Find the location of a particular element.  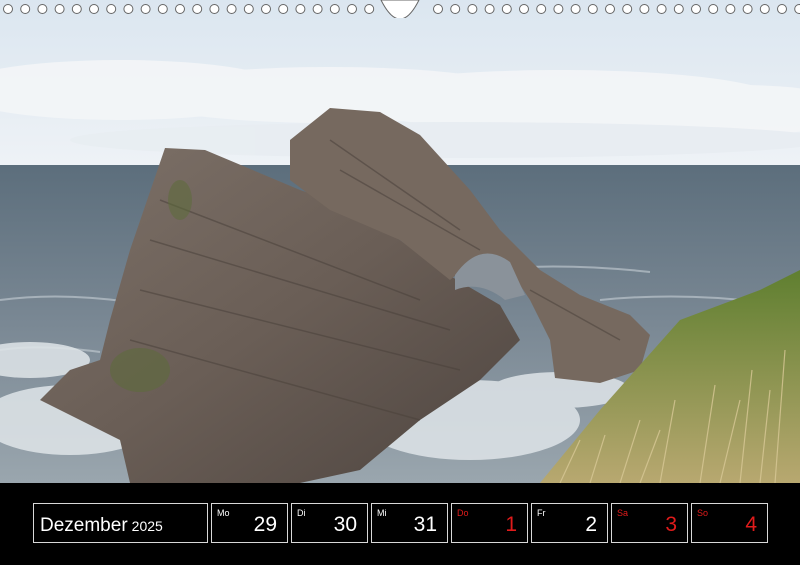

day-number: 29 is located at coordinates (265, 524).